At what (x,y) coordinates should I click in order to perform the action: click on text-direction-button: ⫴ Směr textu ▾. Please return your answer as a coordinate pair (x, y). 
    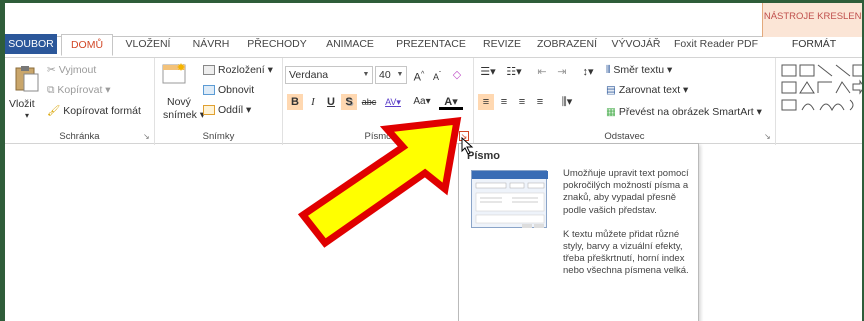
    Looking at the image, I should click on (639, 70).